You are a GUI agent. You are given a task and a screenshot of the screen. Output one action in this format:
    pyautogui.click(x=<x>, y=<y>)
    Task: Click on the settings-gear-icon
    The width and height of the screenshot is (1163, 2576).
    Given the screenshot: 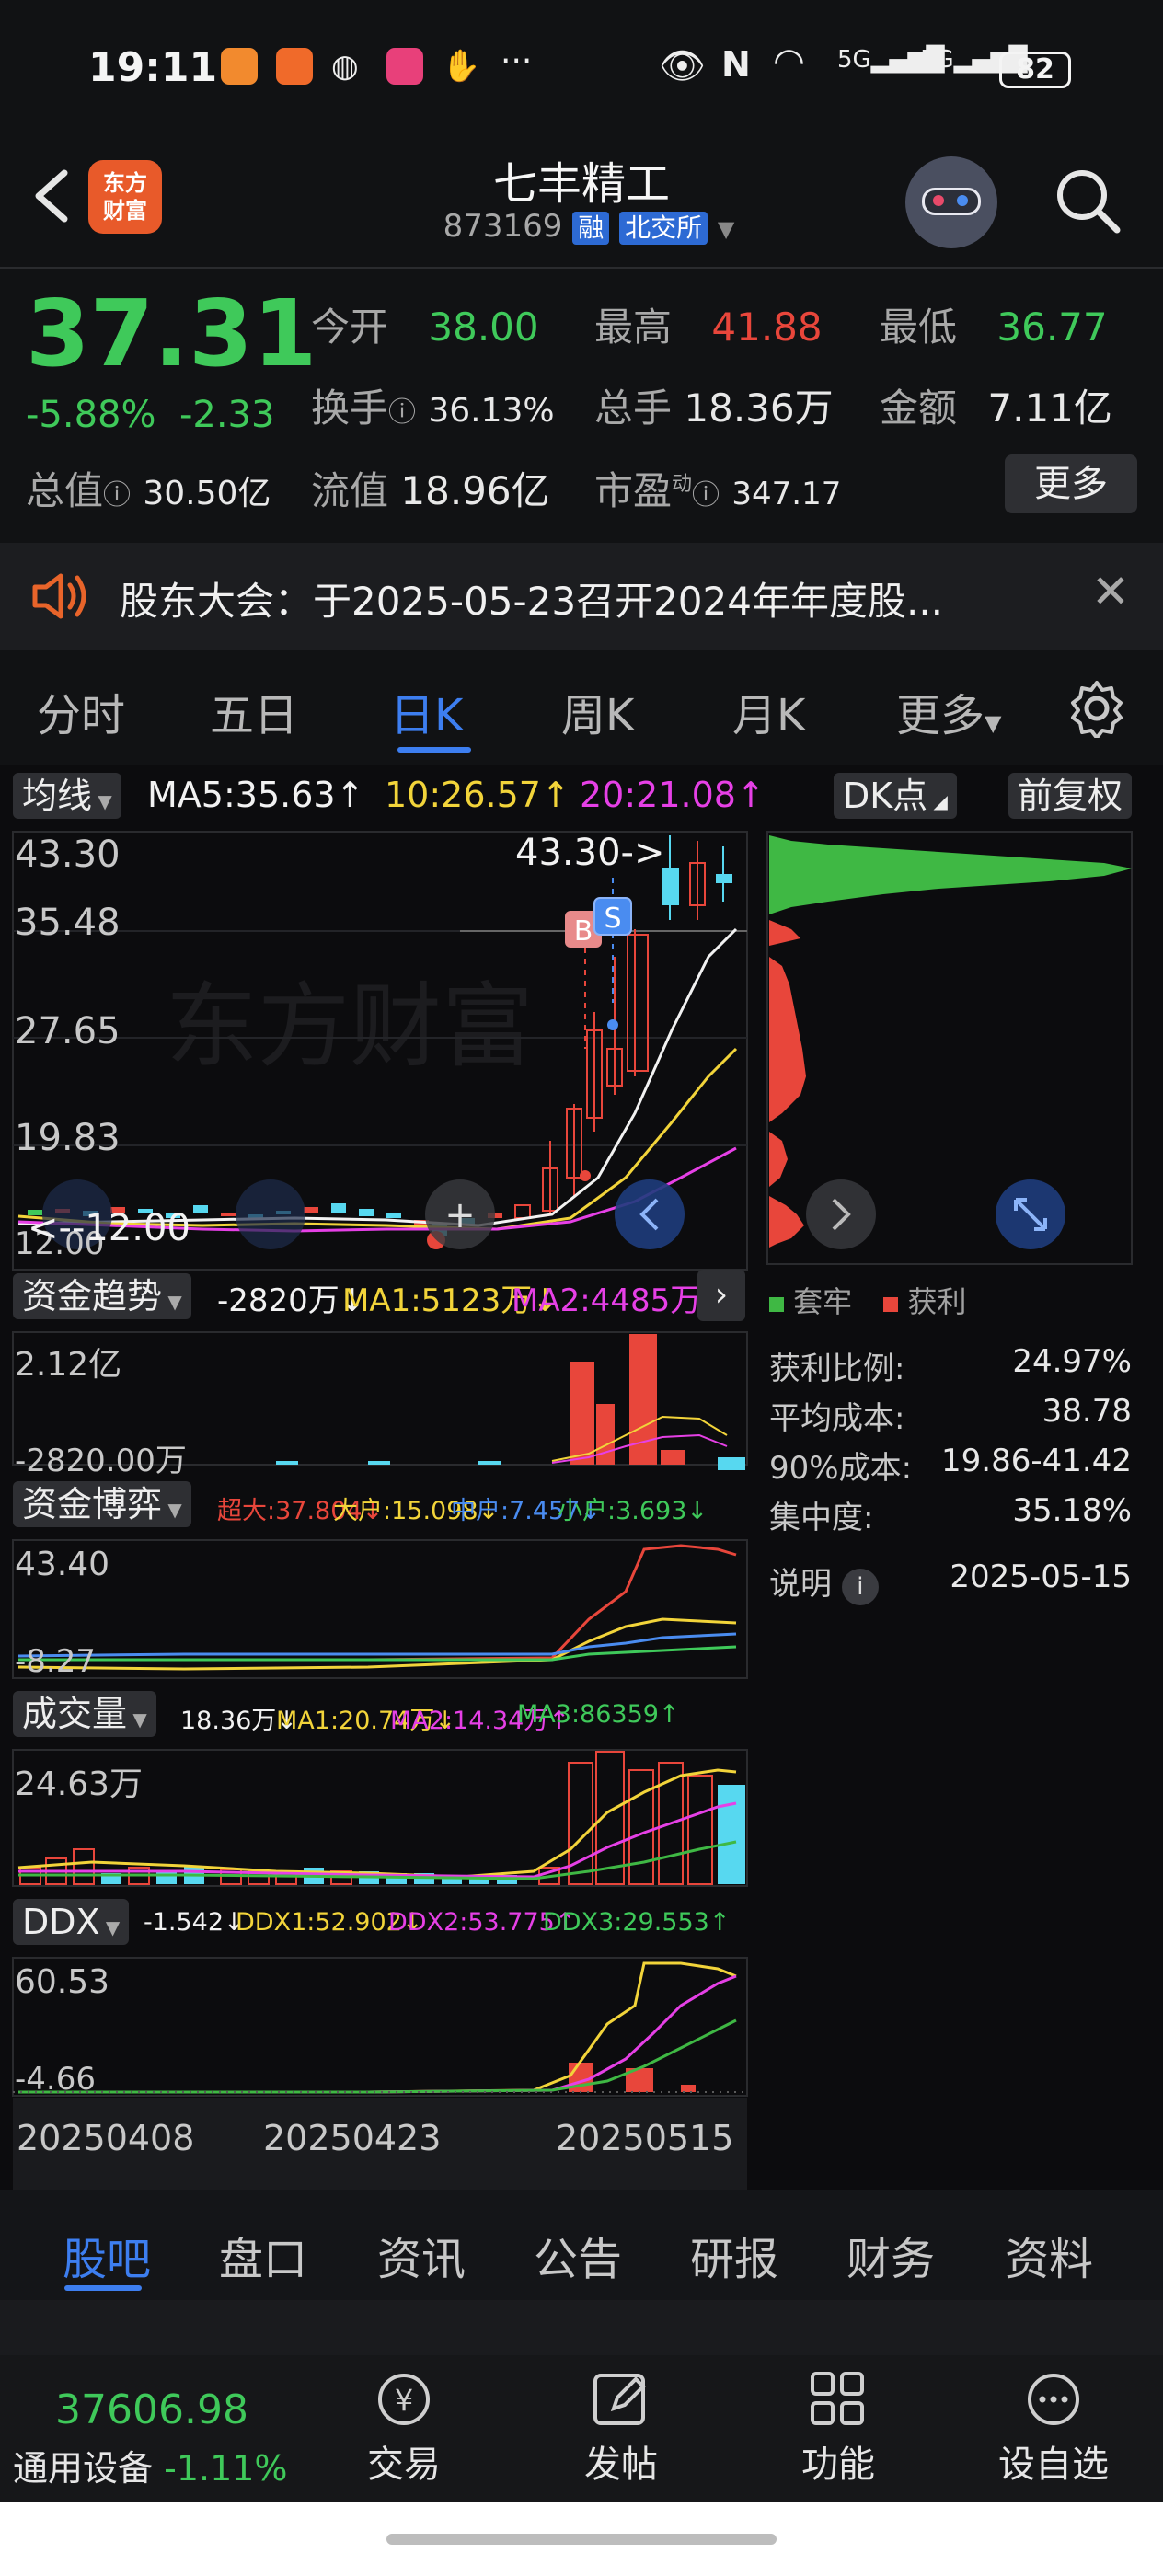 What is the action you would take?
    pyautogui.click(x=1097, y=708)
    